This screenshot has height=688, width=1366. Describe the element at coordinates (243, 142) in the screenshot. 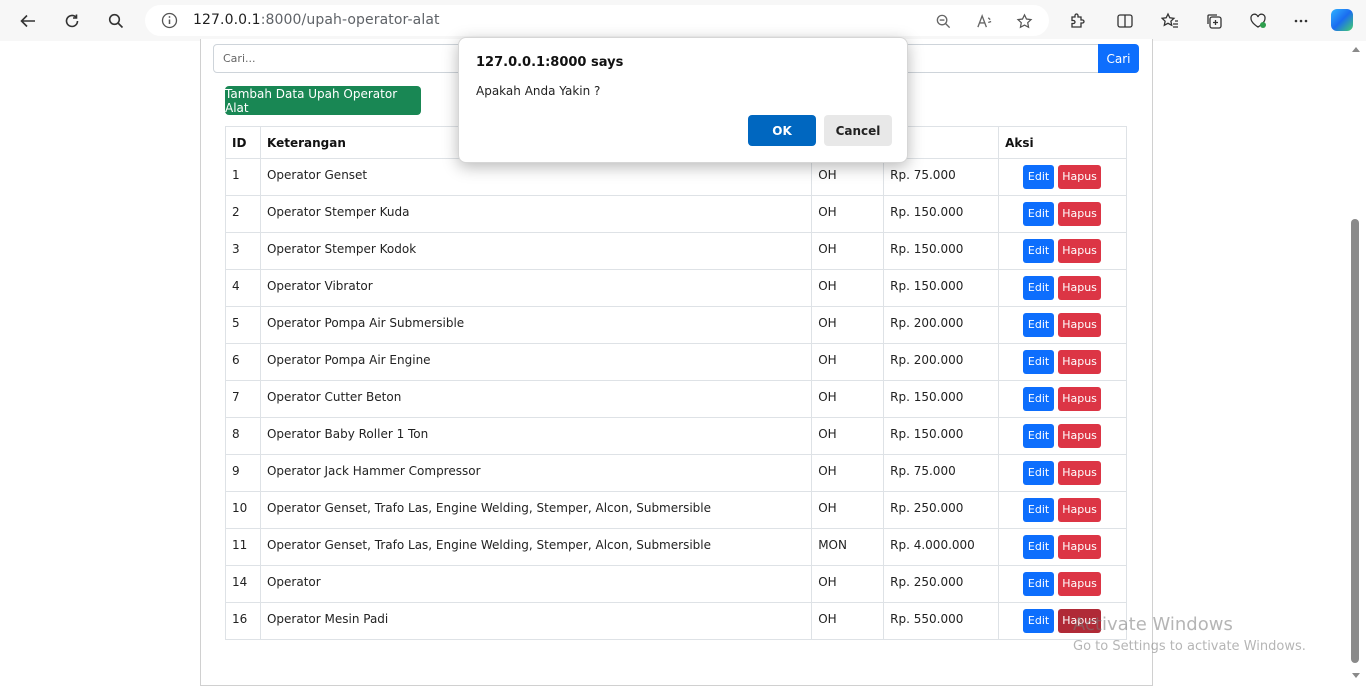

I see `header-id: ID` at that location.